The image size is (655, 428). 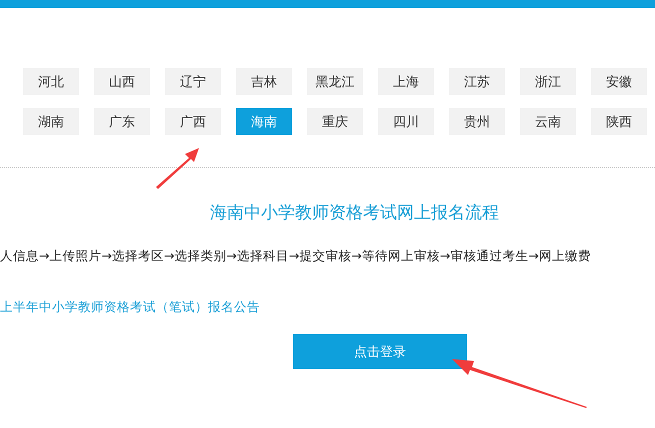 What do you see at coordinates (264, 81) in the screenshot?
I see `region-tab: 吉林` at bounding box center [264, 81].